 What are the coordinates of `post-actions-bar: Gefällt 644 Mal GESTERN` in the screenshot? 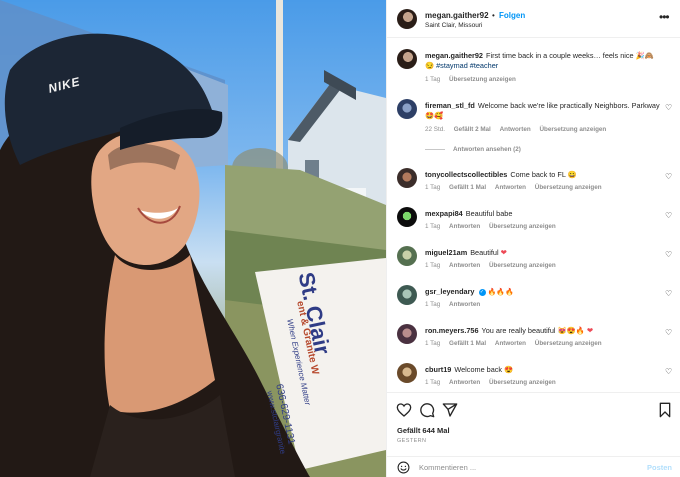 It's located at (533, 420).